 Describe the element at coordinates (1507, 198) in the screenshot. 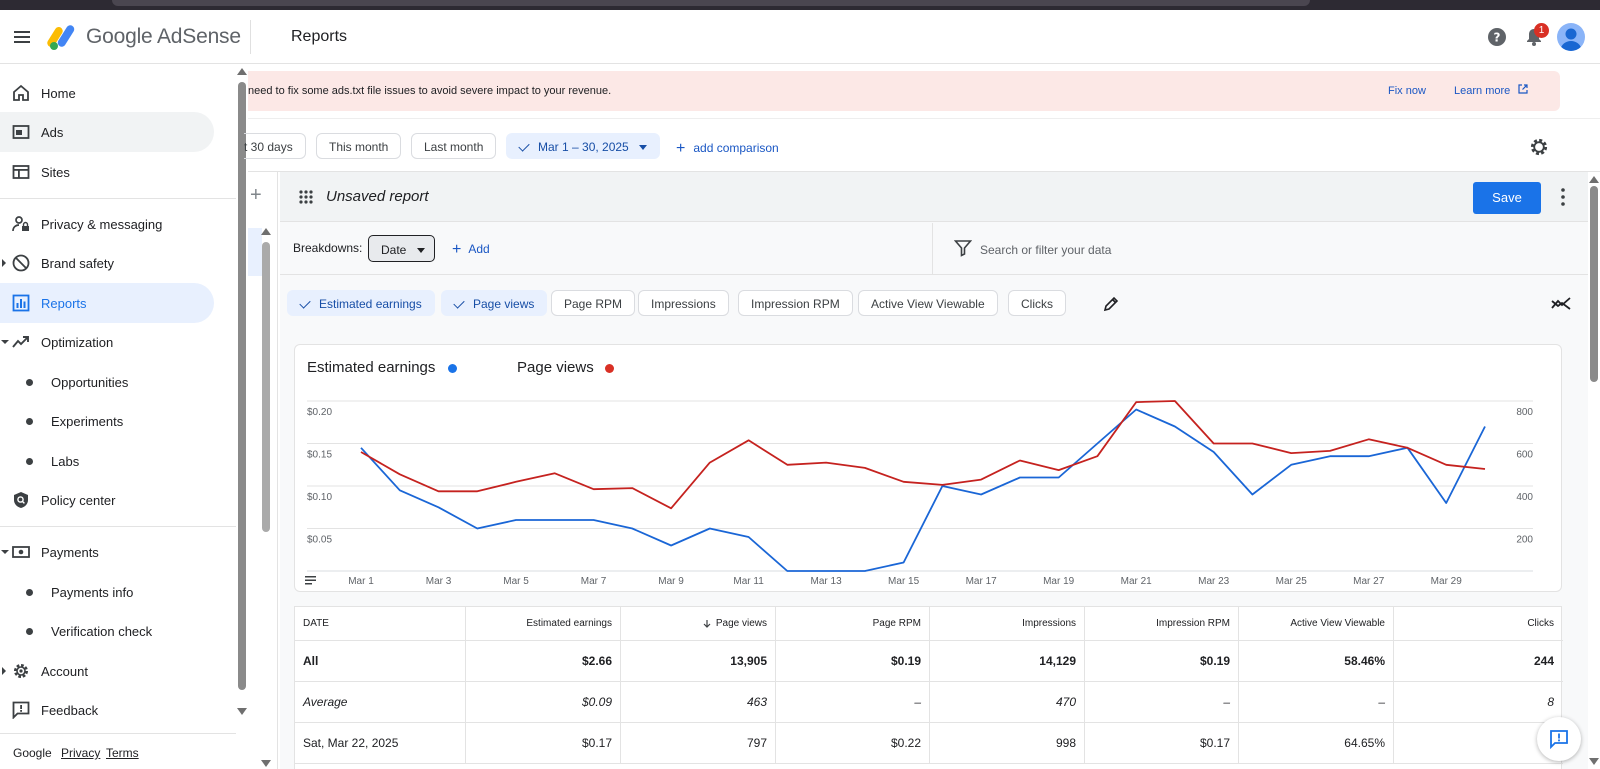

I see `save-button: Save` at that location.